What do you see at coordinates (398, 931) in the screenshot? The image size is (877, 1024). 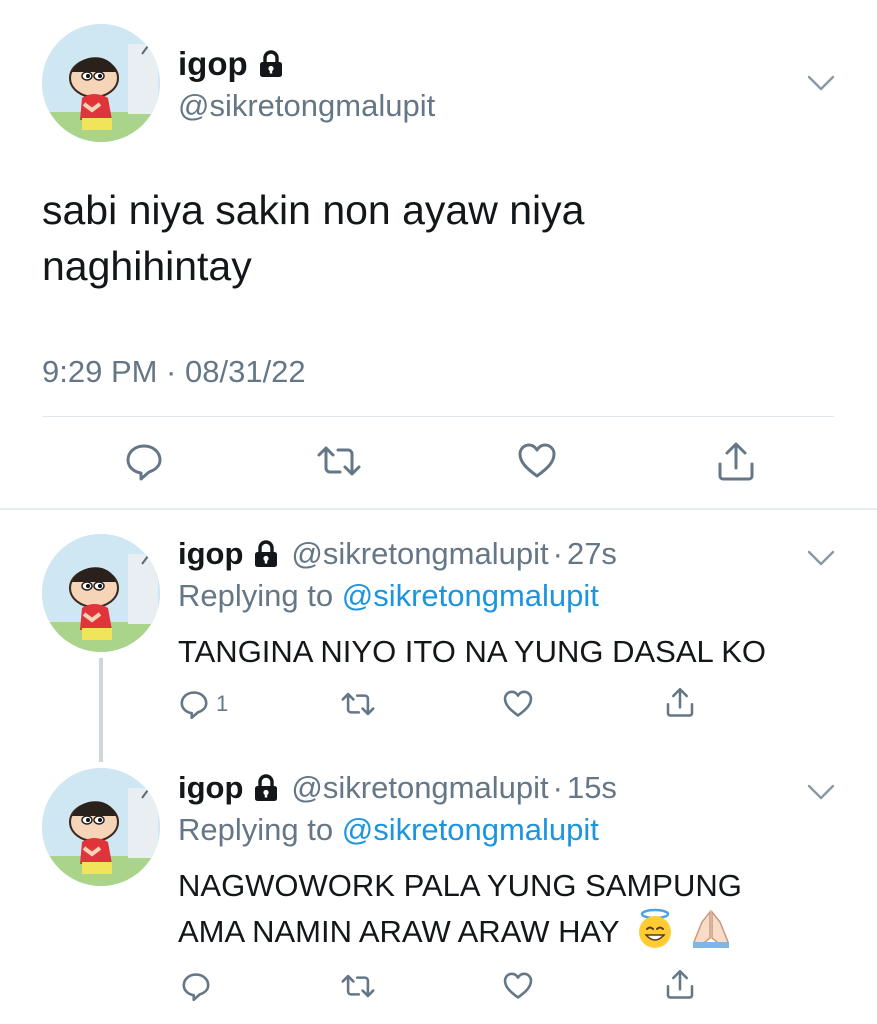 I see `reply-text-line: AMA NAMIN ARAW ARAW HAY` at bounding box center [398, 931].